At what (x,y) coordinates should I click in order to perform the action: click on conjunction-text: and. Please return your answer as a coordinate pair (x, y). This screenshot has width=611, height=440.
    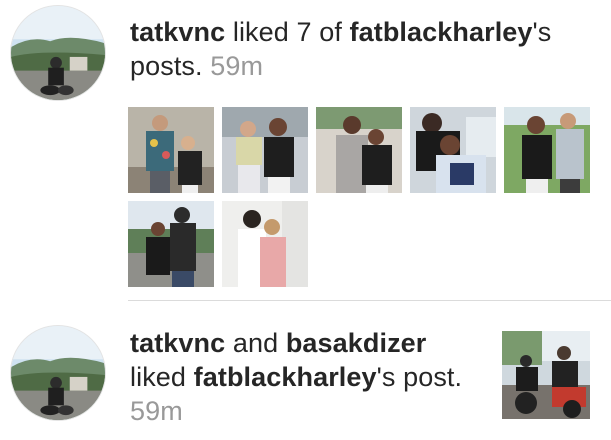
    Looking at the image, I should click on (255, 343).